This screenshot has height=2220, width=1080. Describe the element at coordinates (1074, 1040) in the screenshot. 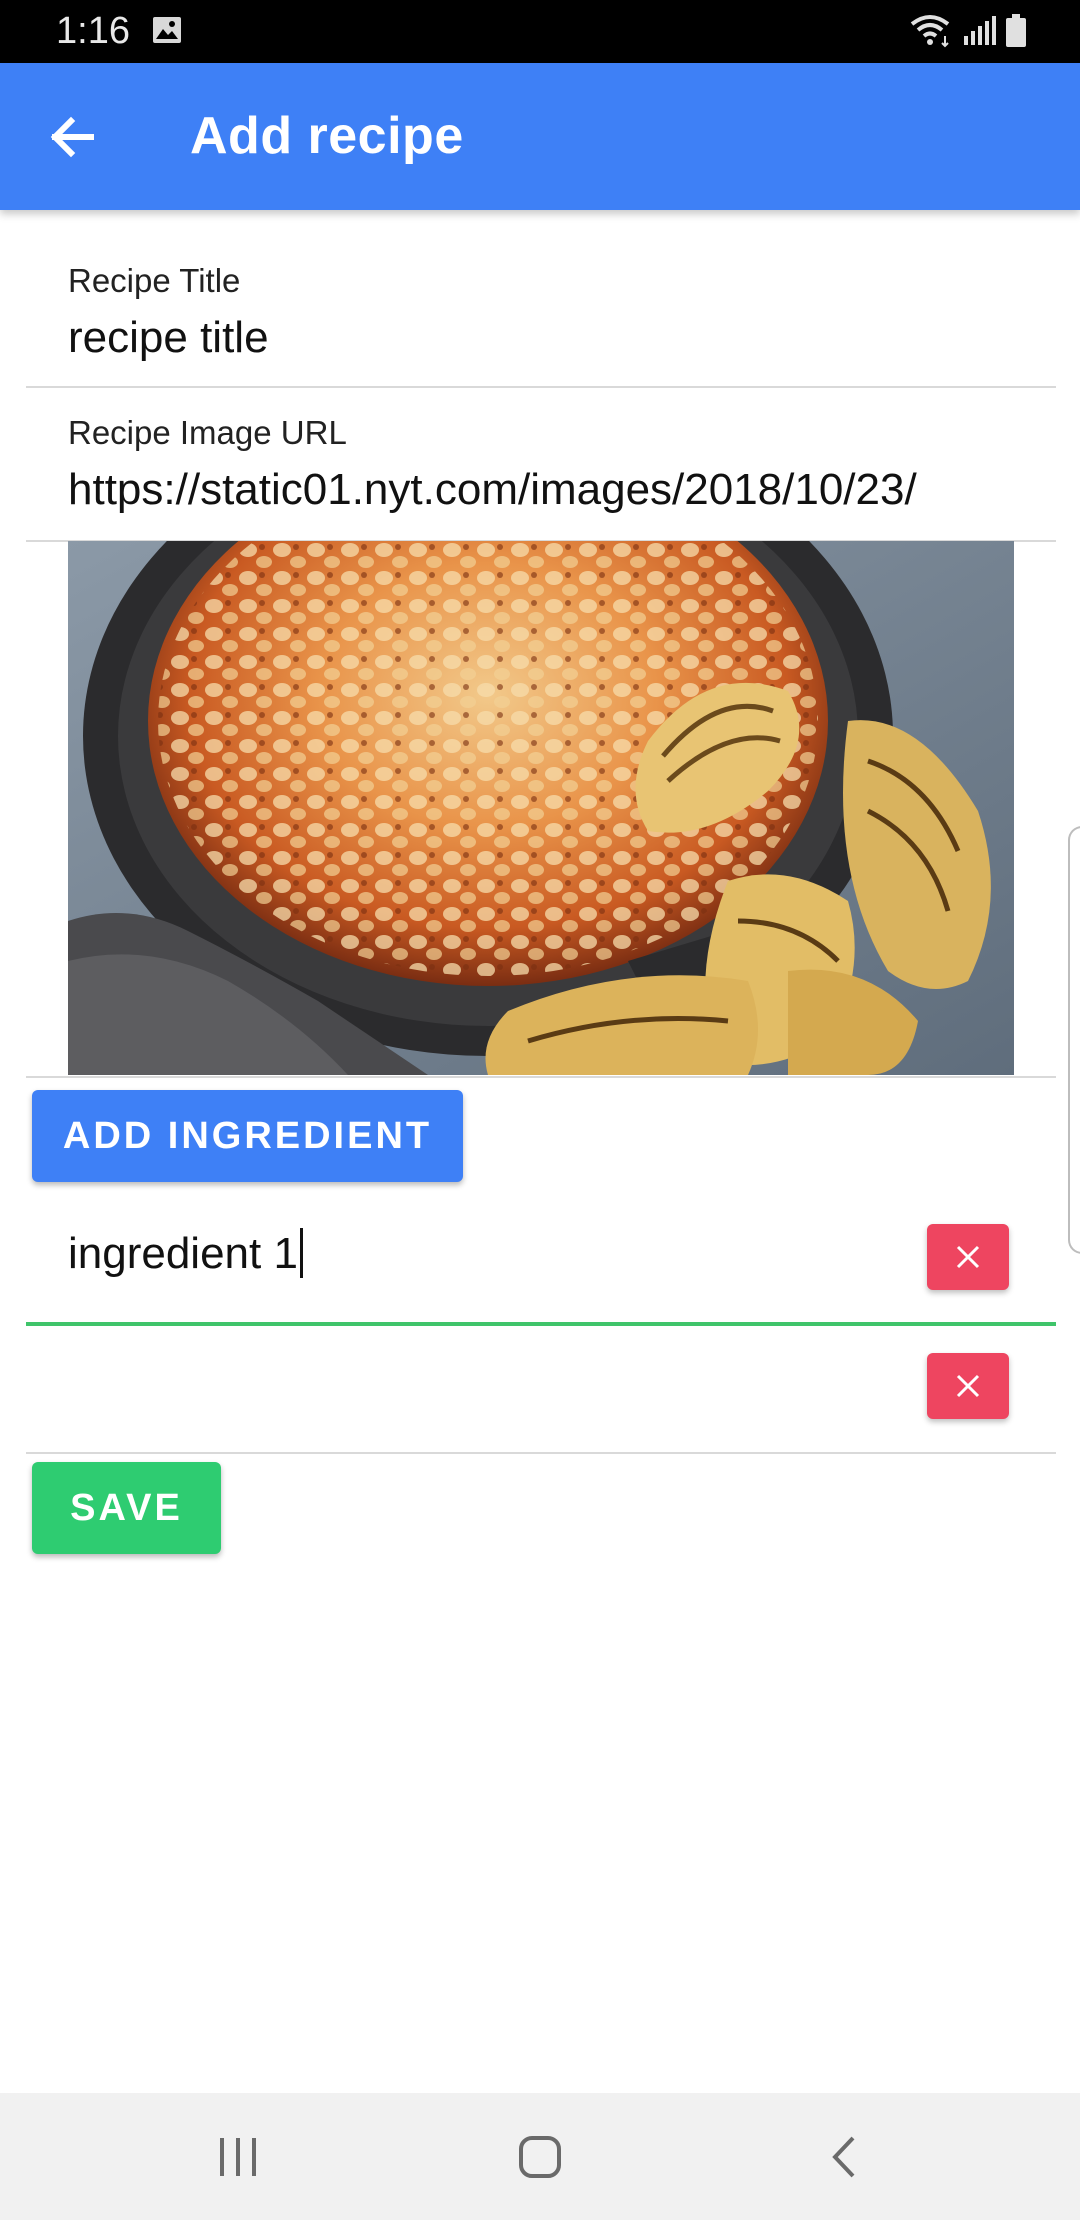

I see `edge-panel-handle` at that location.